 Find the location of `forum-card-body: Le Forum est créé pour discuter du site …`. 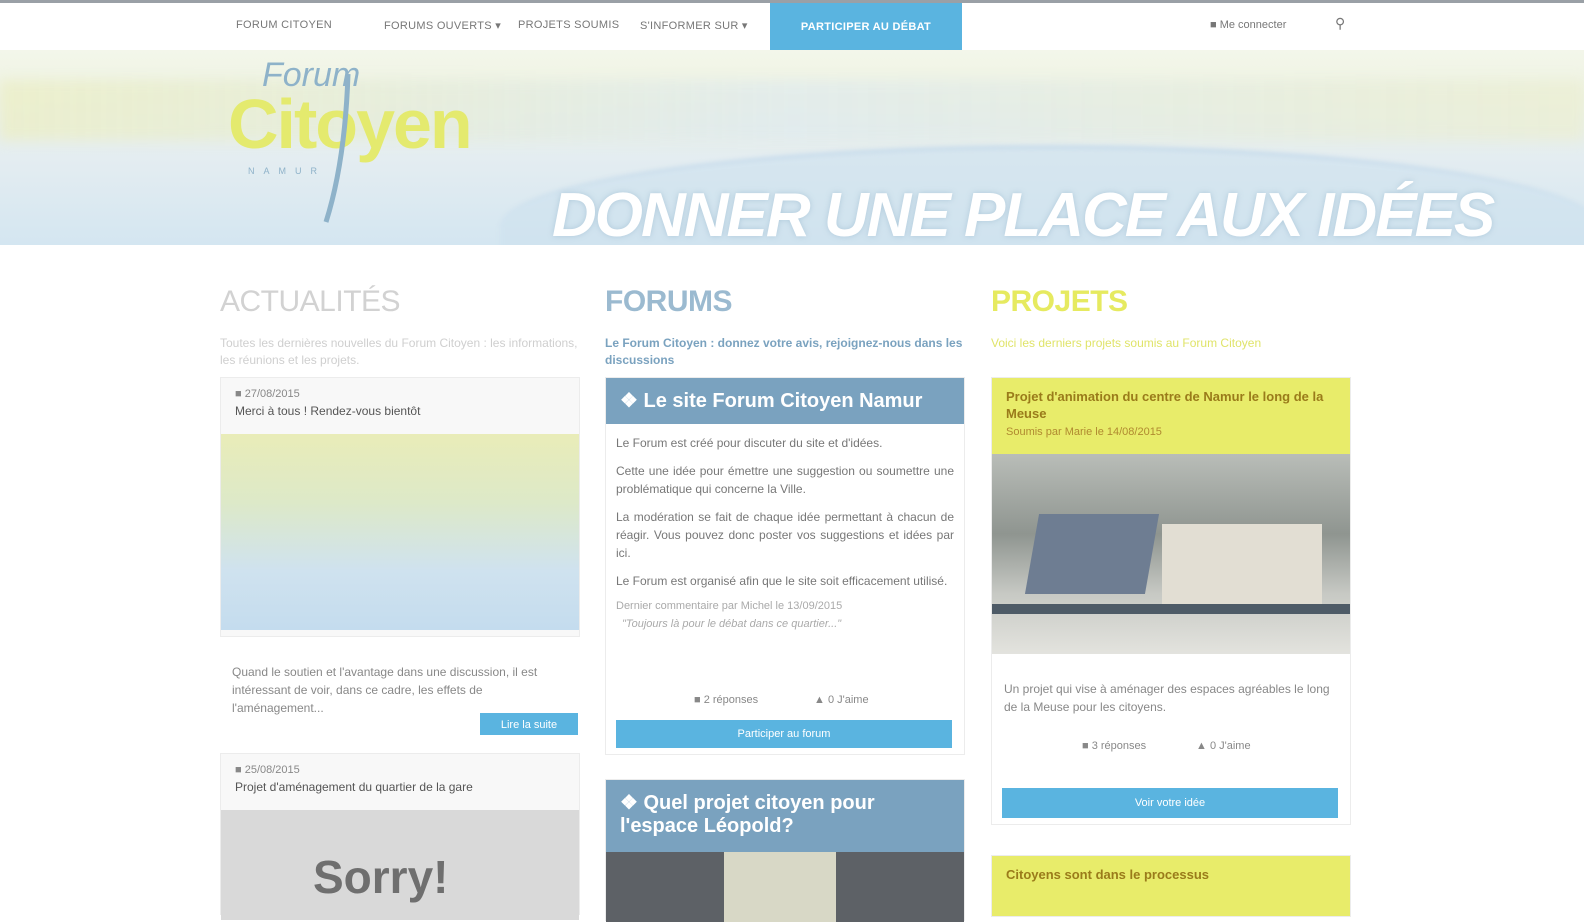

forum-card-body: Le Forum est créé pour discuter du site … is located at coordinates (785, 532).